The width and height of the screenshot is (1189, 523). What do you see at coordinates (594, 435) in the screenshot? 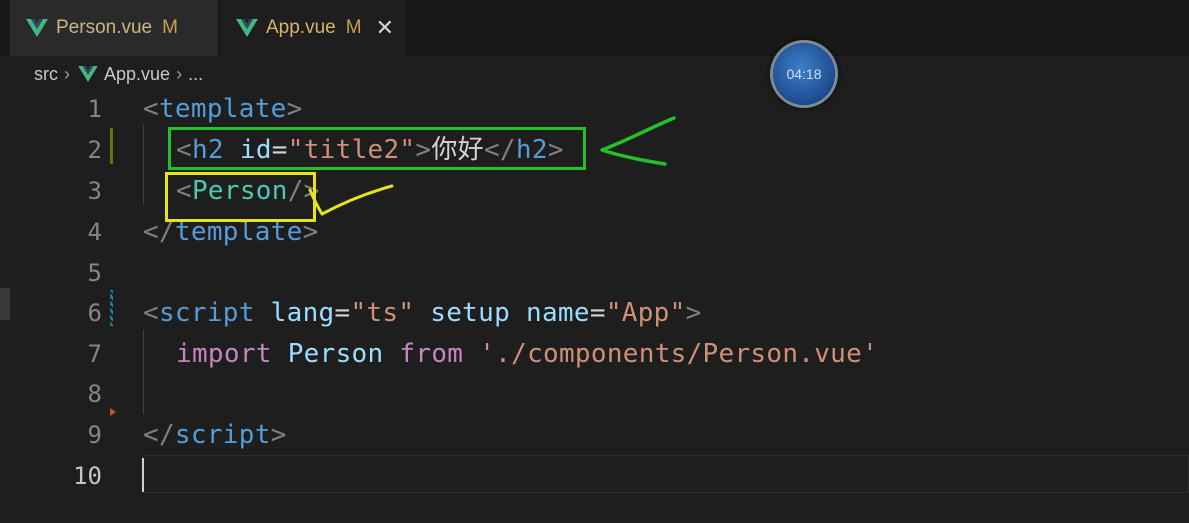
I see `code-line: 9 </script>` at bounding box center [594, 435].